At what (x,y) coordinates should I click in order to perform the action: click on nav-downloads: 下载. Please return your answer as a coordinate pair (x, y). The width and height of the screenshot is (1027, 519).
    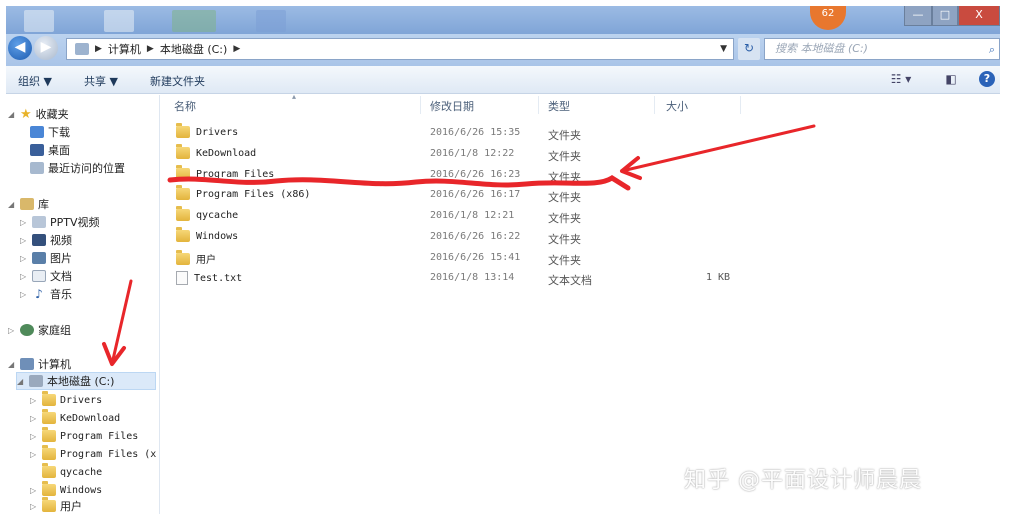
    Looking at the image, I should click on (50, 132).